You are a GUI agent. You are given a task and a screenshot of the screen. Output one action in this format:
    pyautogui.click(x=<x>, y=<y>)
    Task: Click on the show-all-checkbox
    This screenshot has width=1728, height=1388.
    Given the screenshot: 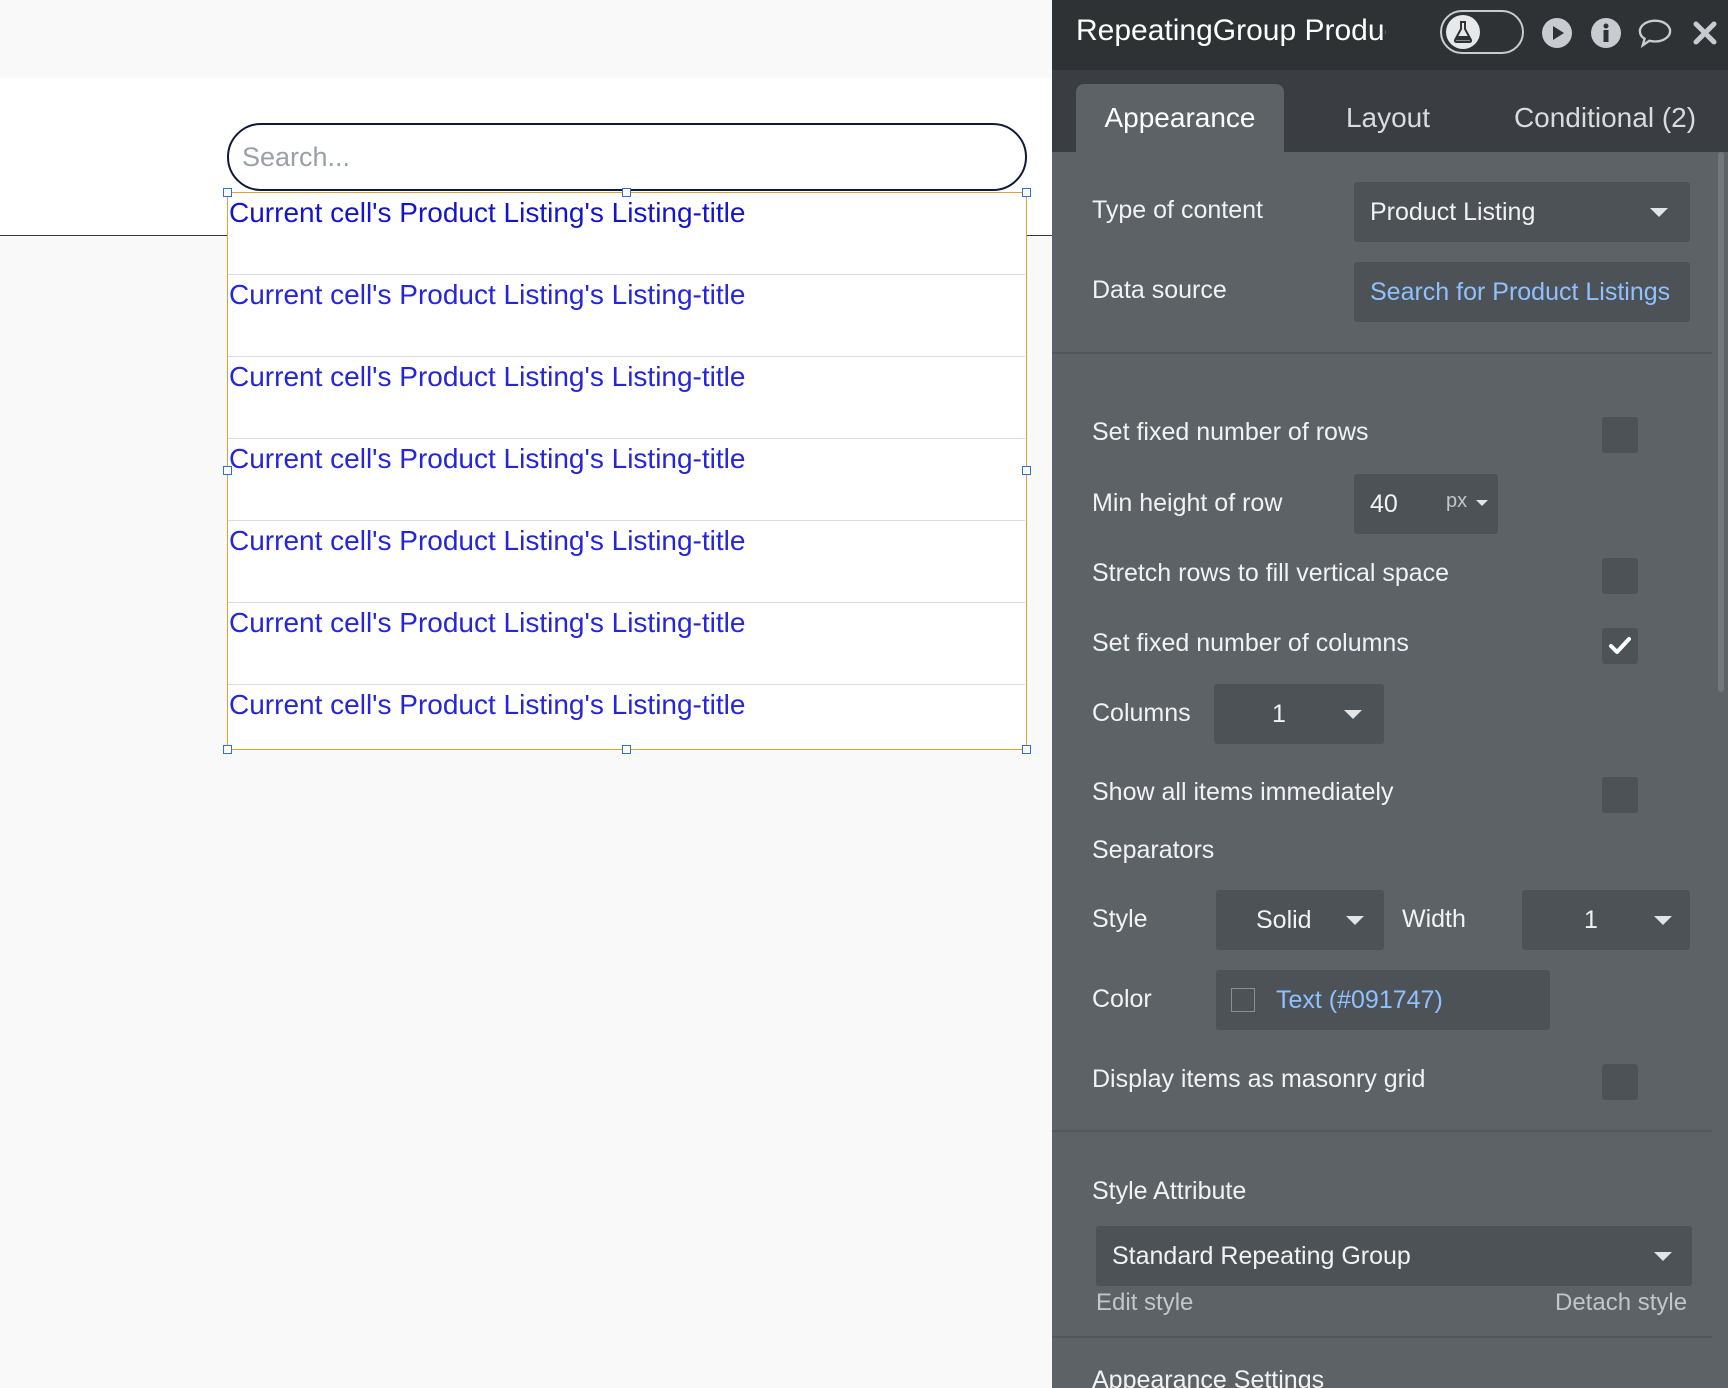 What is the action you would take?
    pyautogui.click(x=1620, y=795)
    